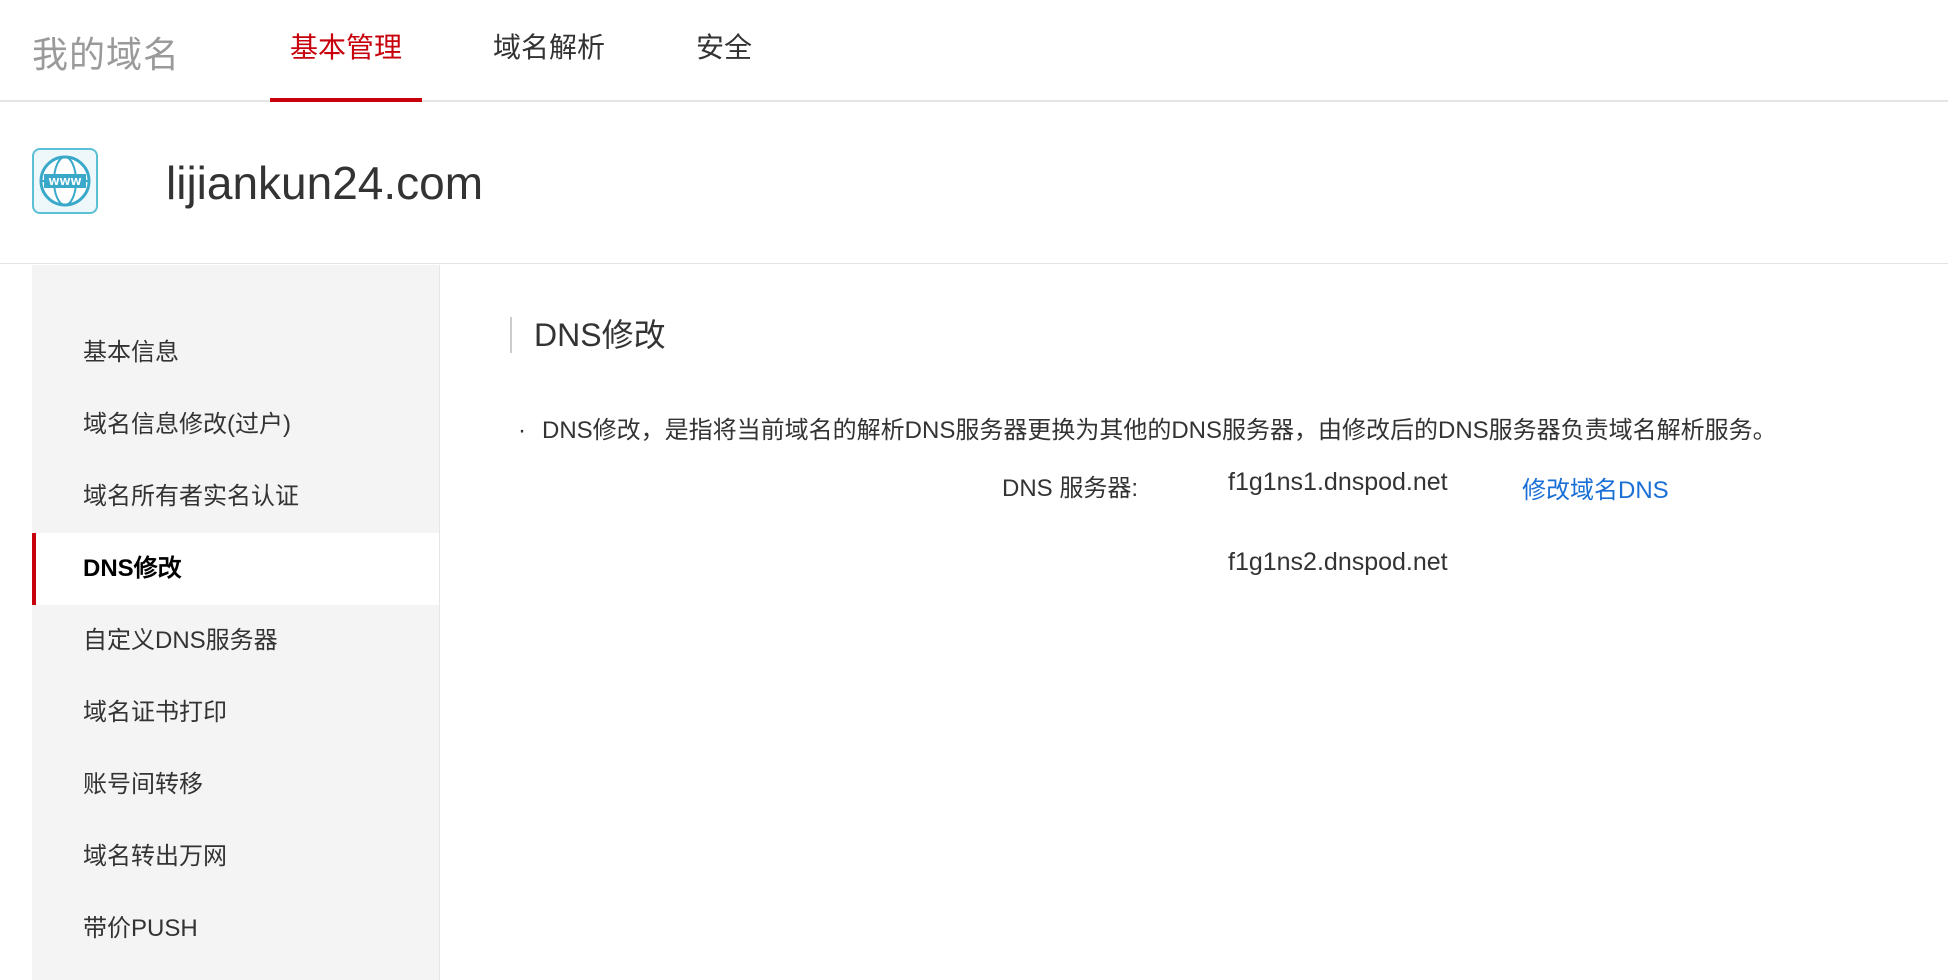 The image size is (1948, 980). I want to click on sidebar-item-custom-dns-server: 自定义DNS服务器, so click(235, 641).